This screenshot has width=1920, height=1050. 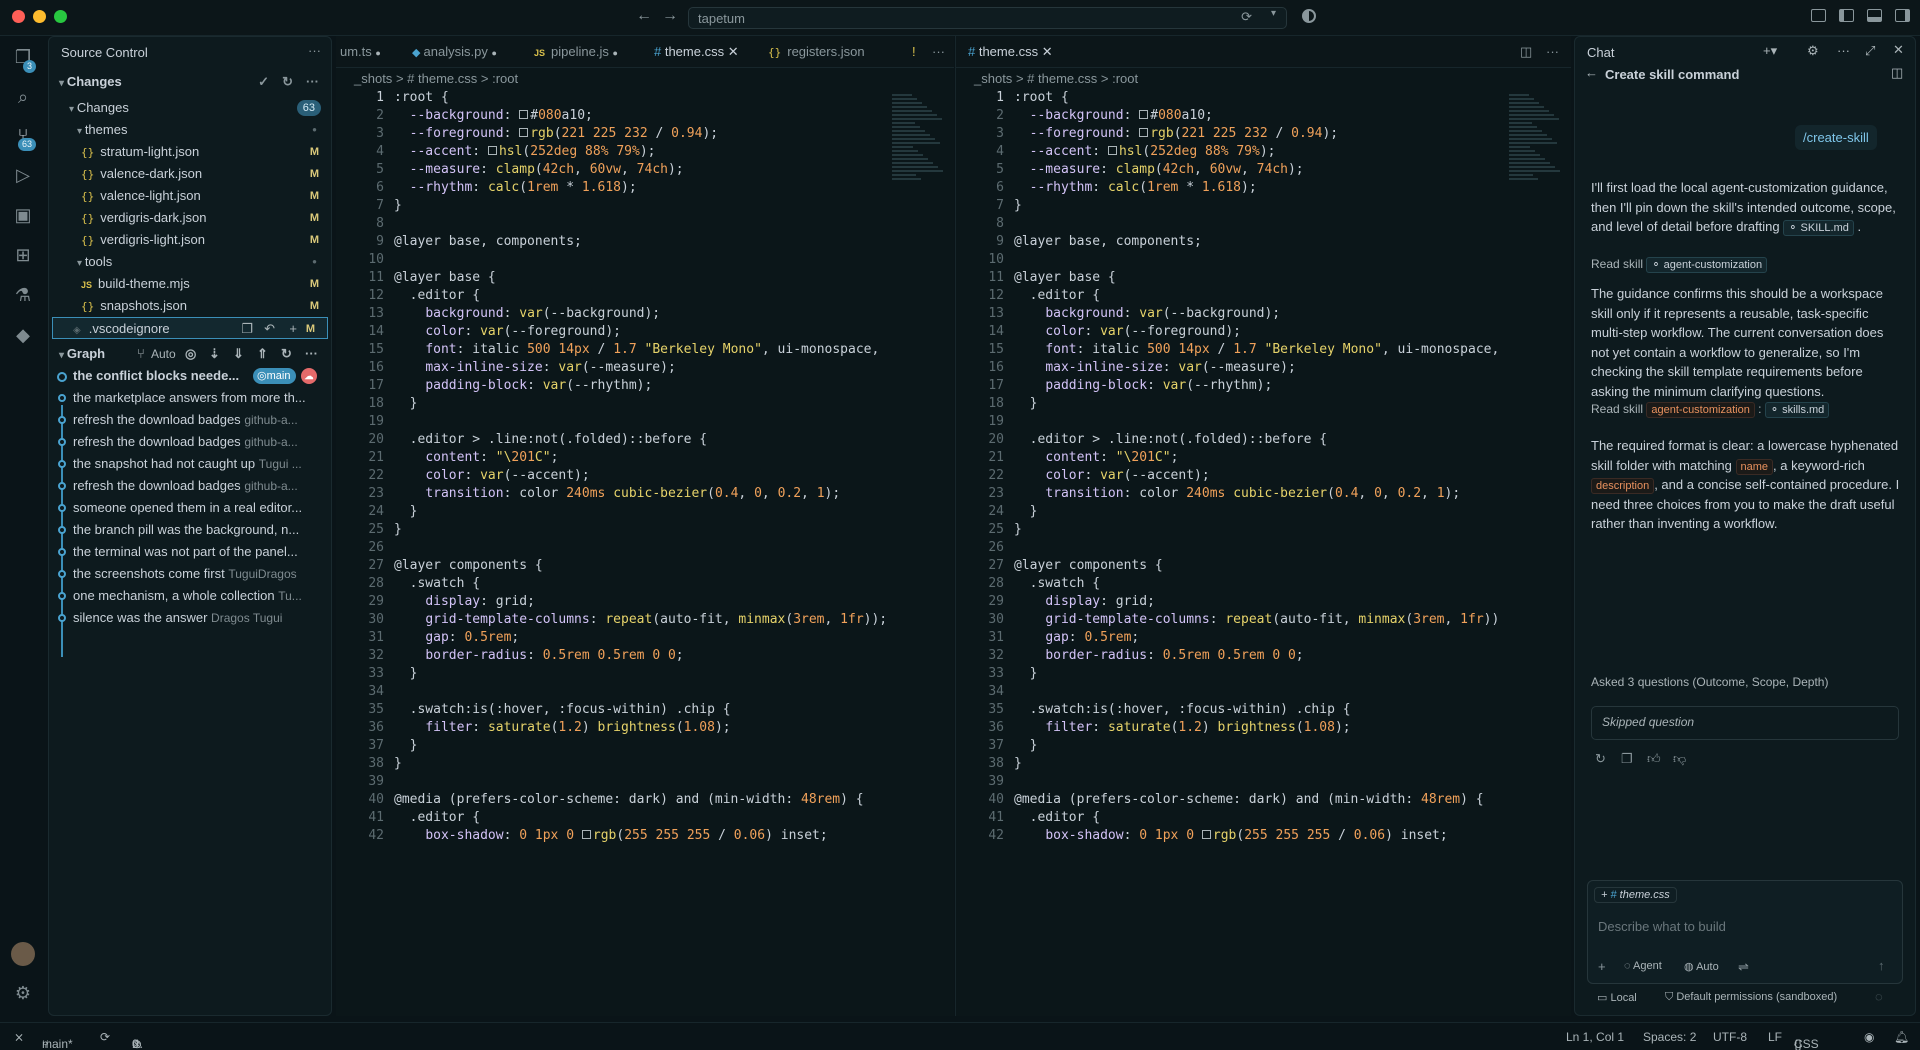 I want to click on toggle-secondary-sidebar-icon, so click(x=1902, y=15).